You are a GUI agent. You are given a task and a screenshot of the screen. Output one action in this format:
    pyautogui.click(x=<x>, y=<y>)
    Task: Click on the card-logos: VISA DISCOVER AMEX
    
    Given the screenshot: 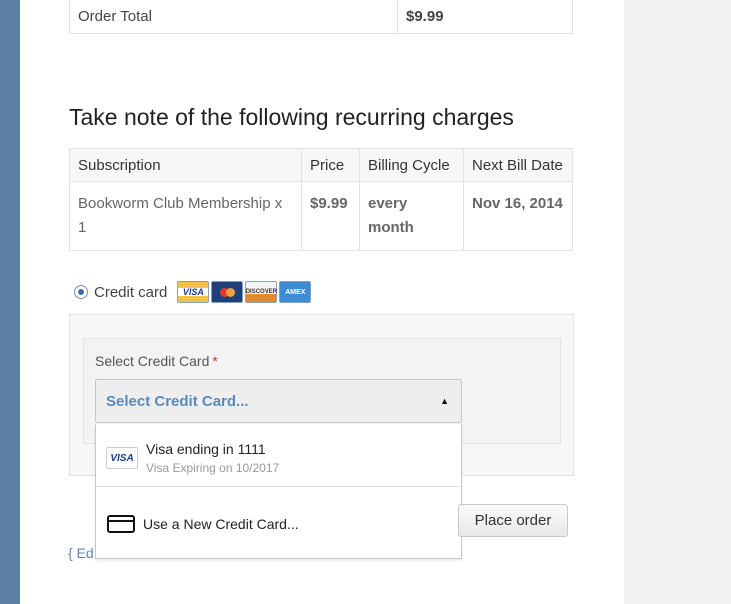 What is the action you would take?
    pyautogui.click(x=244, y=292)
    